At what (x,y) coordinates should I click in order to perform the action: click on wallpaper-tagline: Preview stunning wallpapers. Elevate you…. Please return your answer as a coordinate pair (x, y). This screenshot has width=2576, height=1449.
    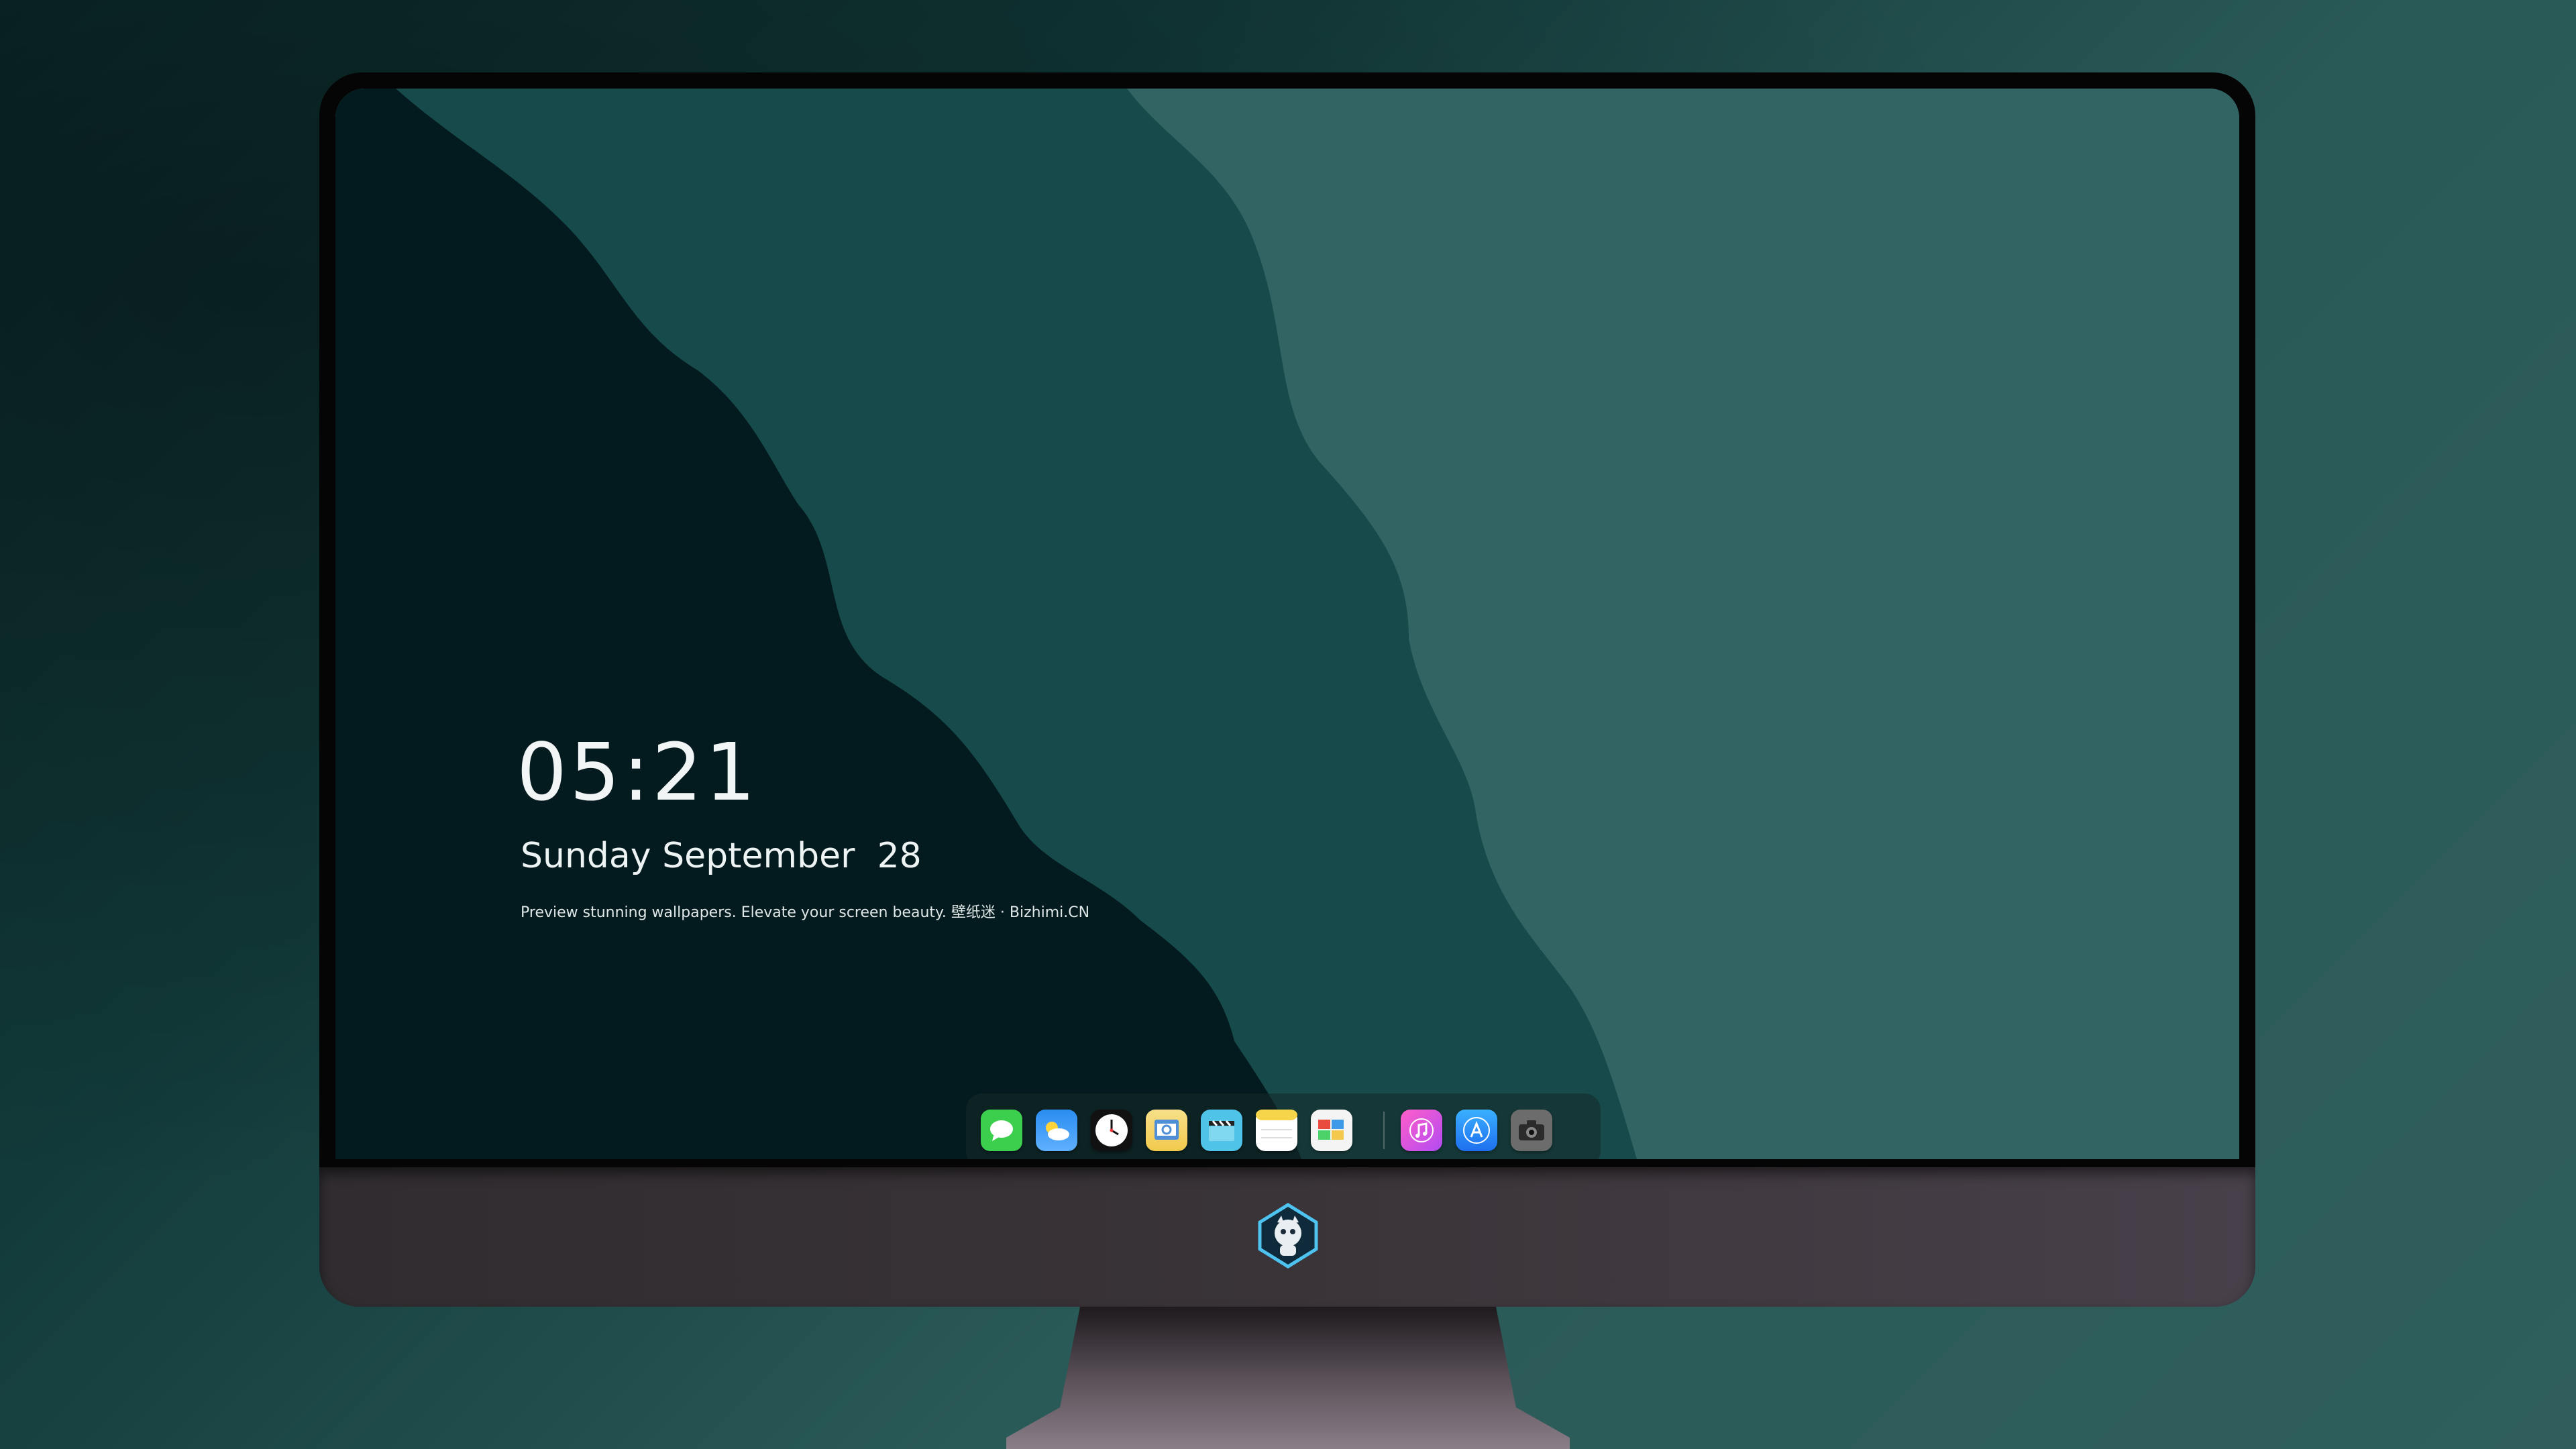
    Looking at the image, I should click on (805, 912).